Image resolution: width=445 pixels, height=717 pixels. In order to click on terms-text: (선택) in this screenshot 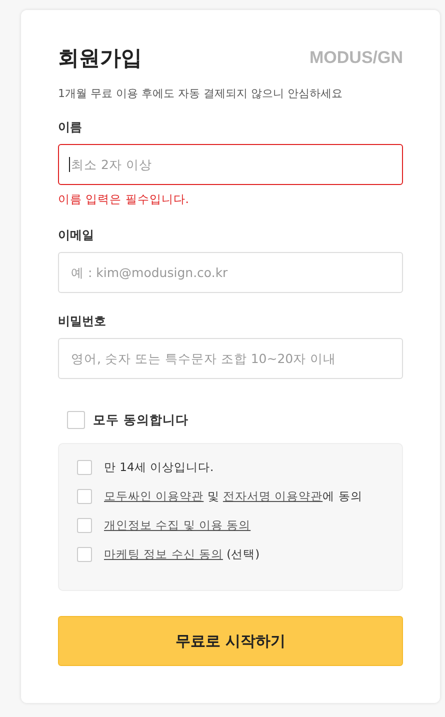, I will do `click(243, 554)`.